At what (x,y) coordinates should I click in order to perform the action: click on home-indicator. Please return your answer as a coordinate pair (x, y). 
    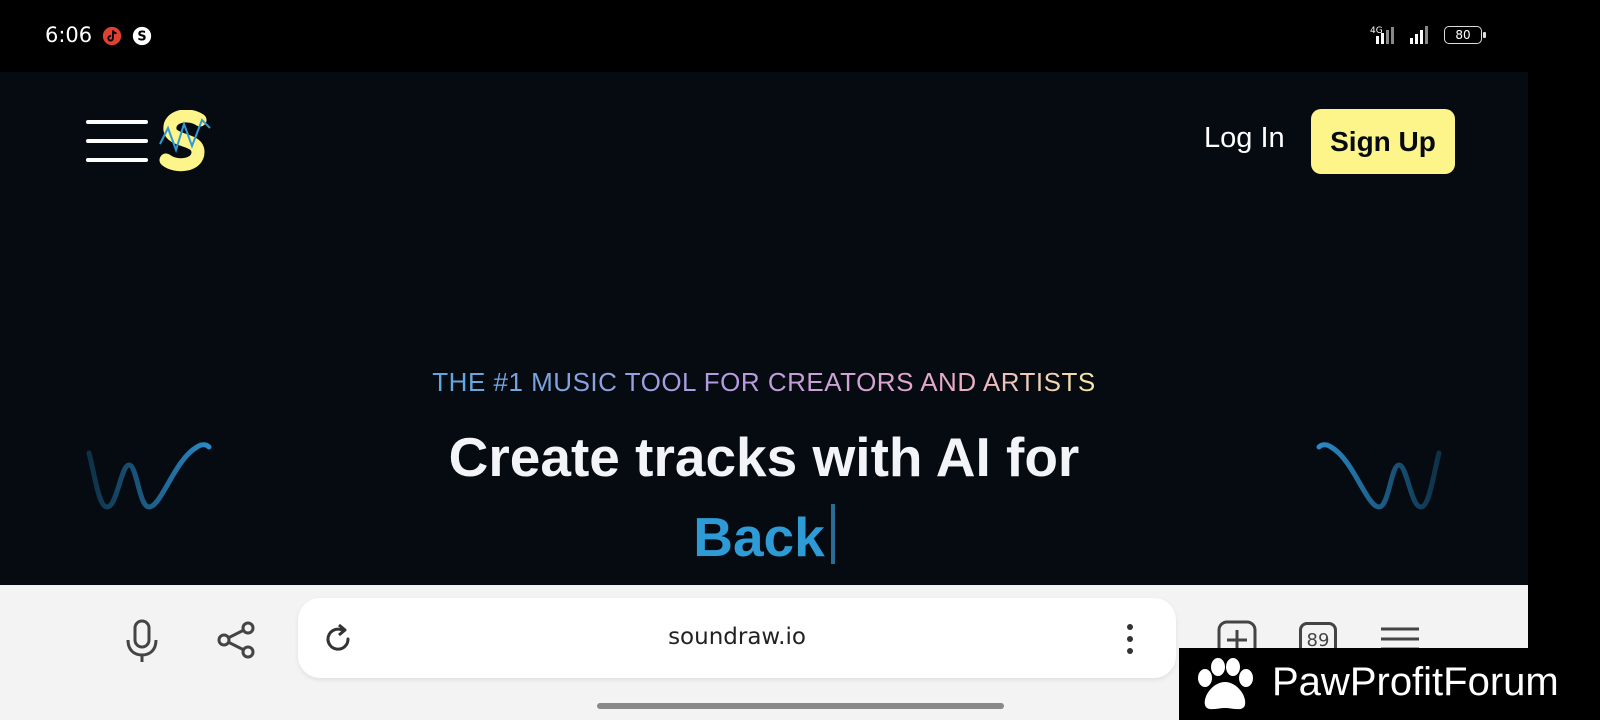
    Looking at the image, I should click on (800, 706).